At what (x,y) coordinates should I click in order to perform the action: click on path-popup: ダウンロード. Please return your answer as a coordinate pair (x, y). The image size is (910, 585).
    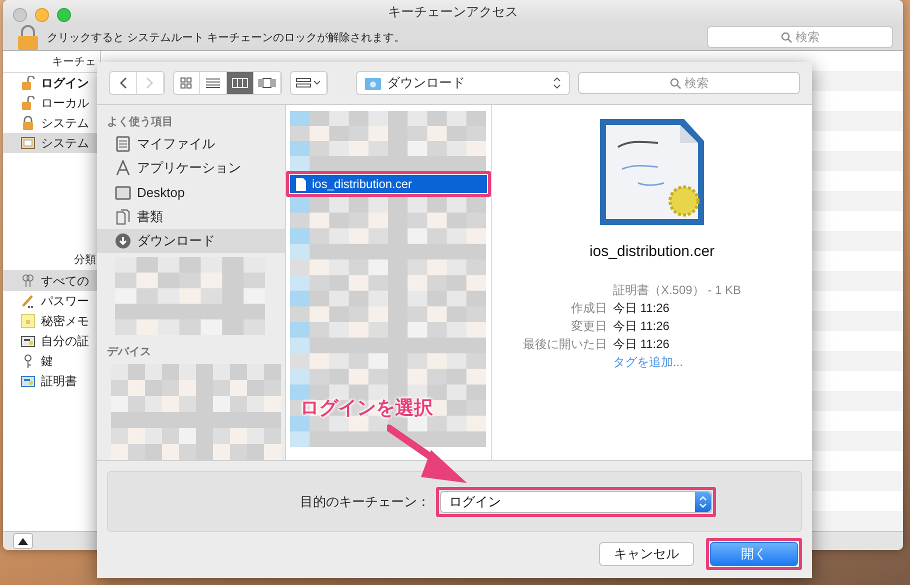
    Looking at the image, I should click on (463, 83).